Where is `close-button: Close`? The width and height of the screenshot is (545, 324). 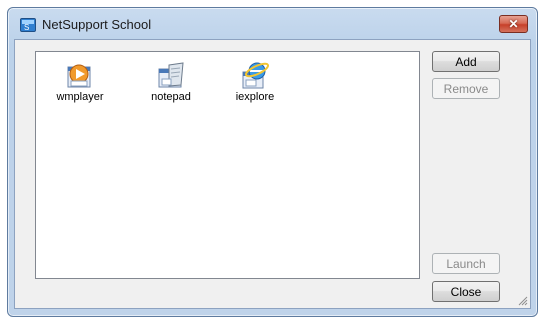 close-button: Close is located at coordinates (466, 291).